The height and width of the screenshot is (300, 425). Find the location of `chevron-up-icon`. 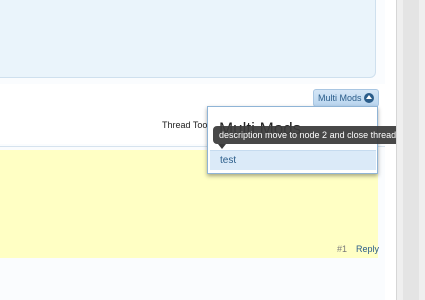

chevron-up-icon is located at coordinates (369, 98).